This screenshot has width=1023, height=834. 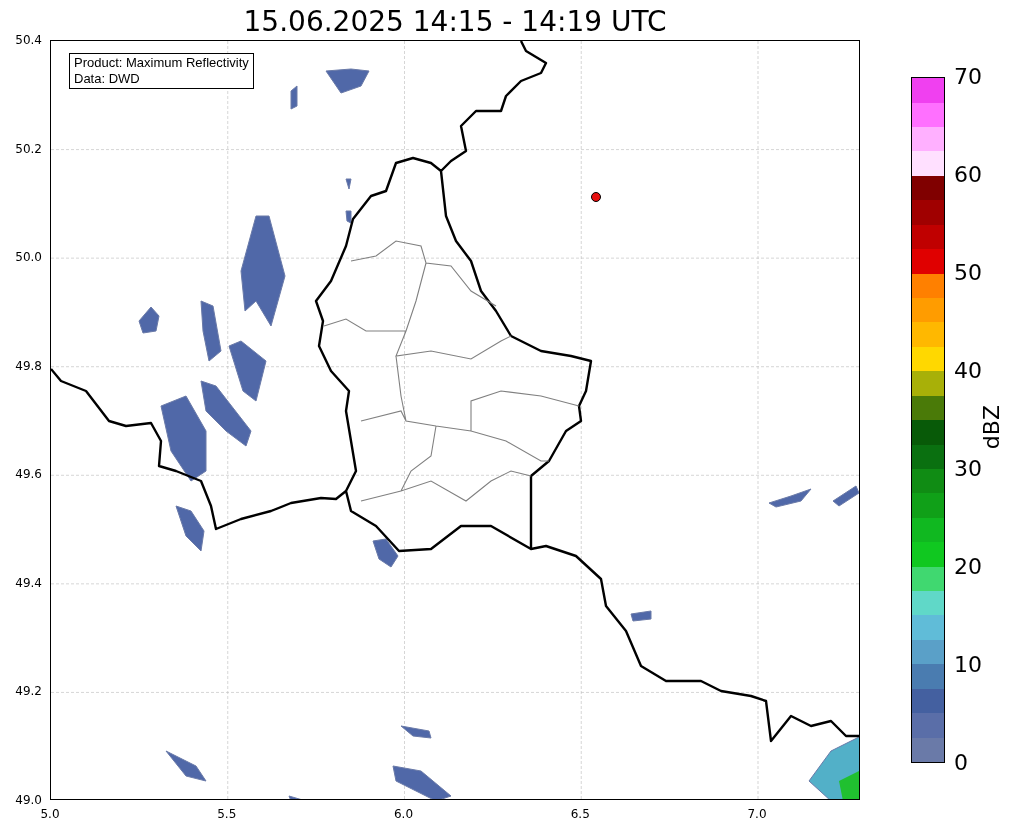 I want to click on x-tick-label: 6.0, so click(x=403, y=814).